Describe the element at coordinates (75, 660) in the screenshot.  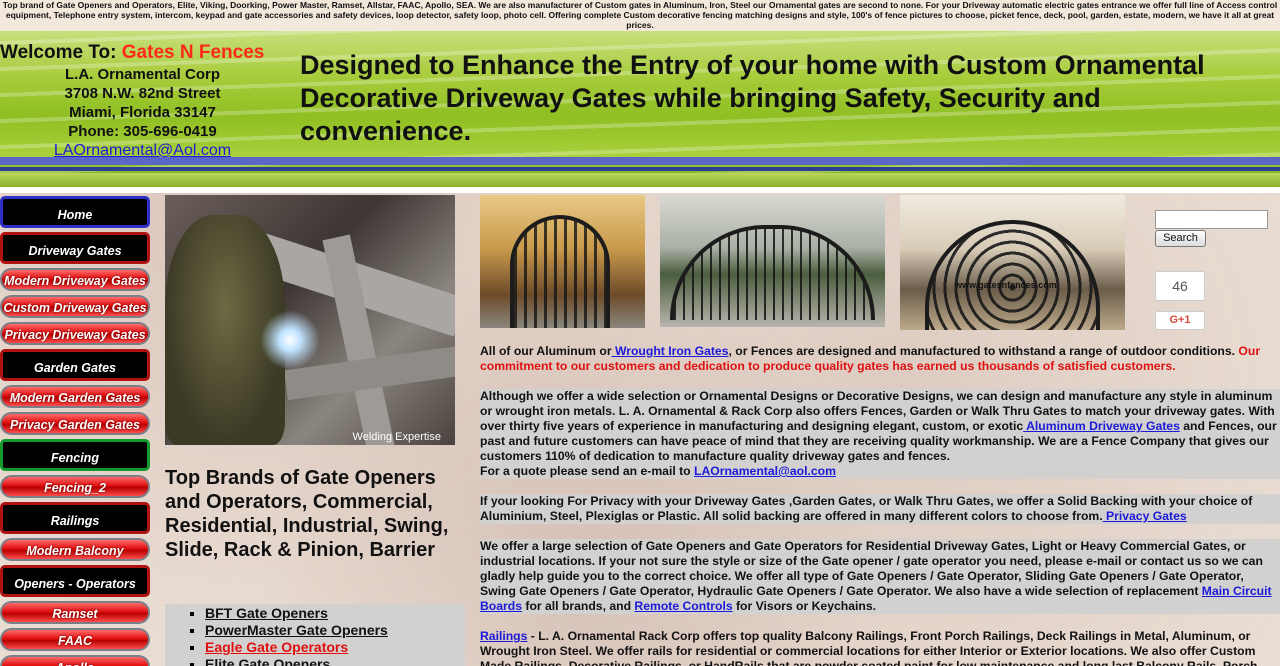
I see `nav-apollo: Apollo` at that location.